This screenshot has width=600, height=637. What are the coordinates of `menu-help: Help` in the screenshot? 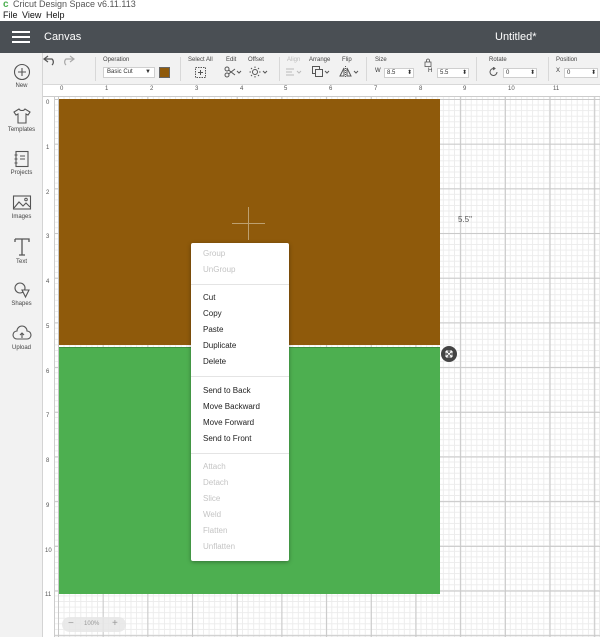 It's located at (55, 15).